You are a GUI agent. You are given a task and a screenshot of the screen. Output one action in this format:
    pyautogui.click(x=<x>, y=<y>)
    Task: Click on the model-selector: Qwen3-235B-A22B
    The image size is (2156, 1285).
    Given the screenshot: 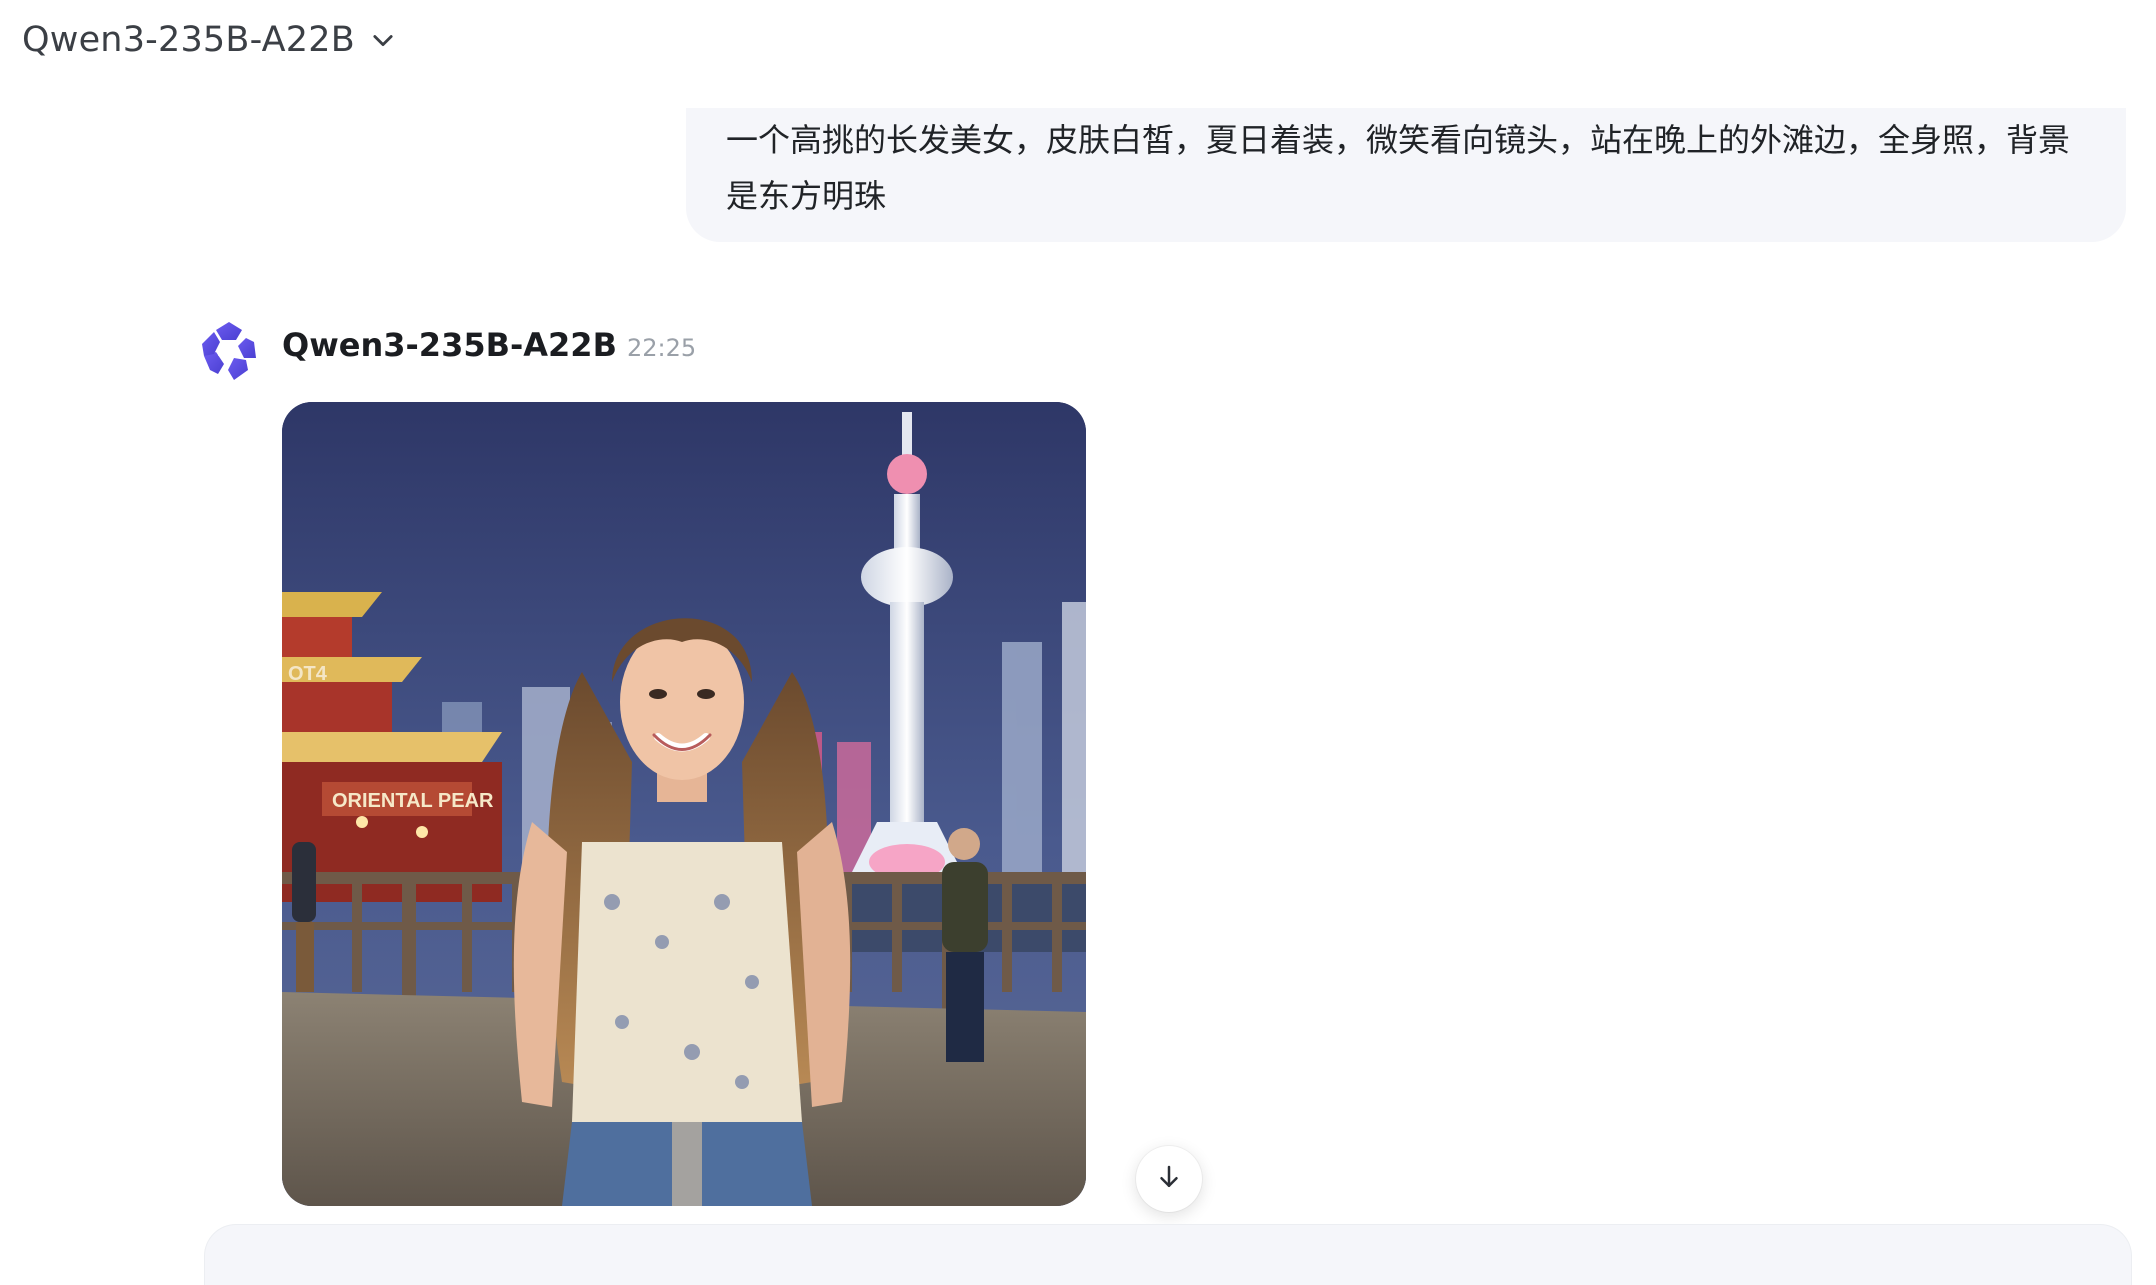 What is the action you would take?
    pyautogui.click(x=210, y=40)
    